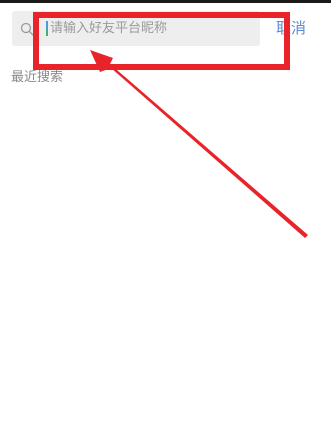 This screenshot has width=331, height=445. Describe the element at coordinates (27, 28) in the screenshot. I see `search-icon` at that location.